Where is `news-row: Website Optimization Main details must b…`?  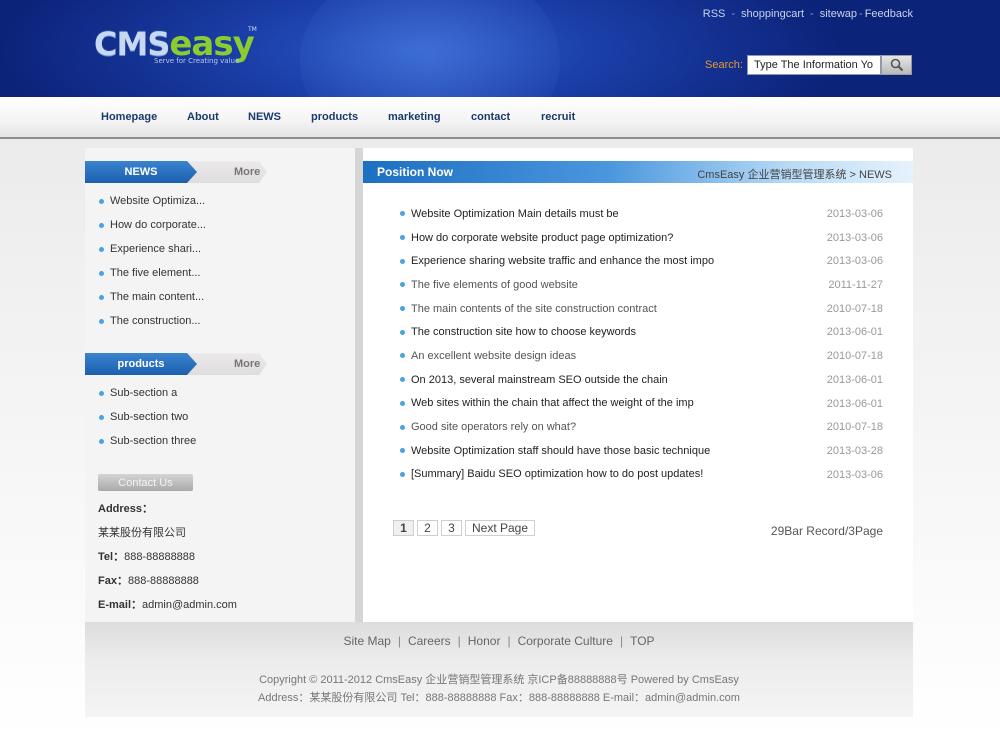 news-row: Website Optimization Main details must b… is located at coordinates (641, 214).